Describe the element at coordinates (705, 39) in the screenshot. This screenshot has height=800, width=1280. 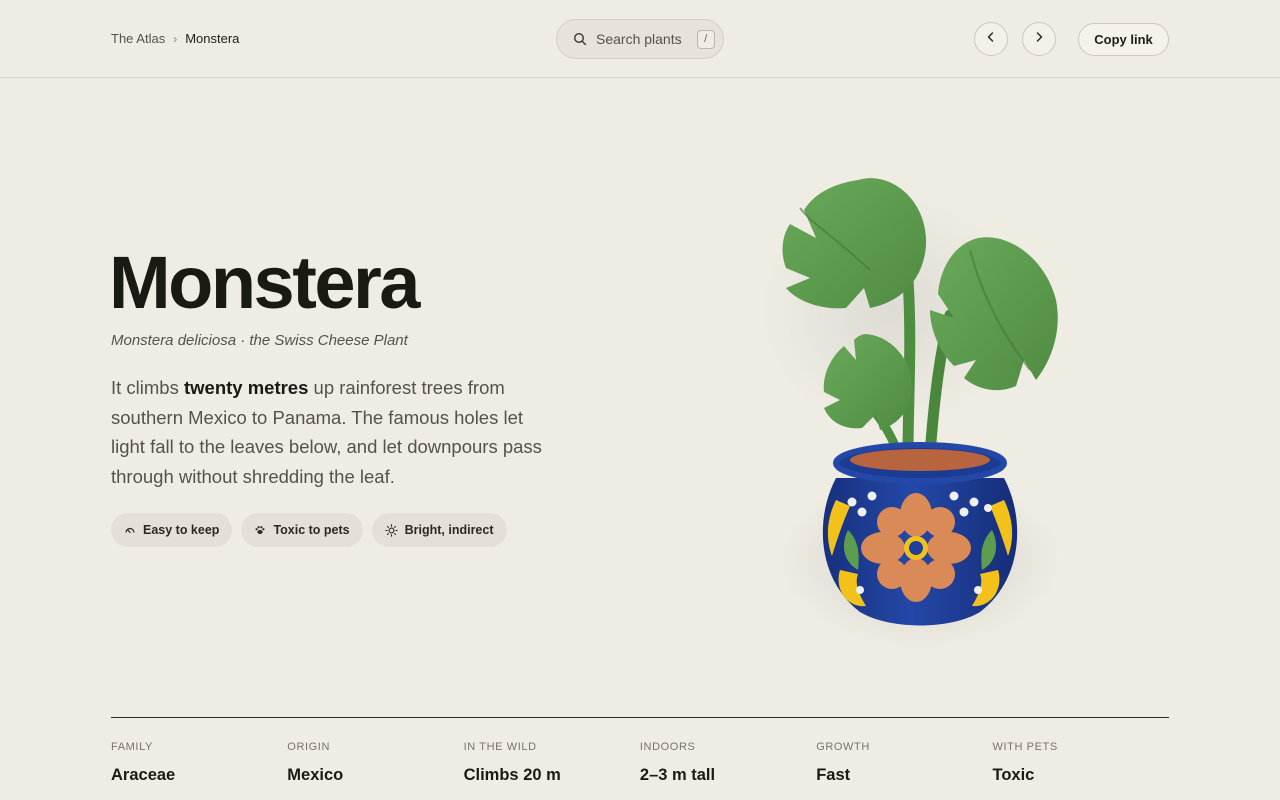
I see `search-shortcut-key: /` at that location.